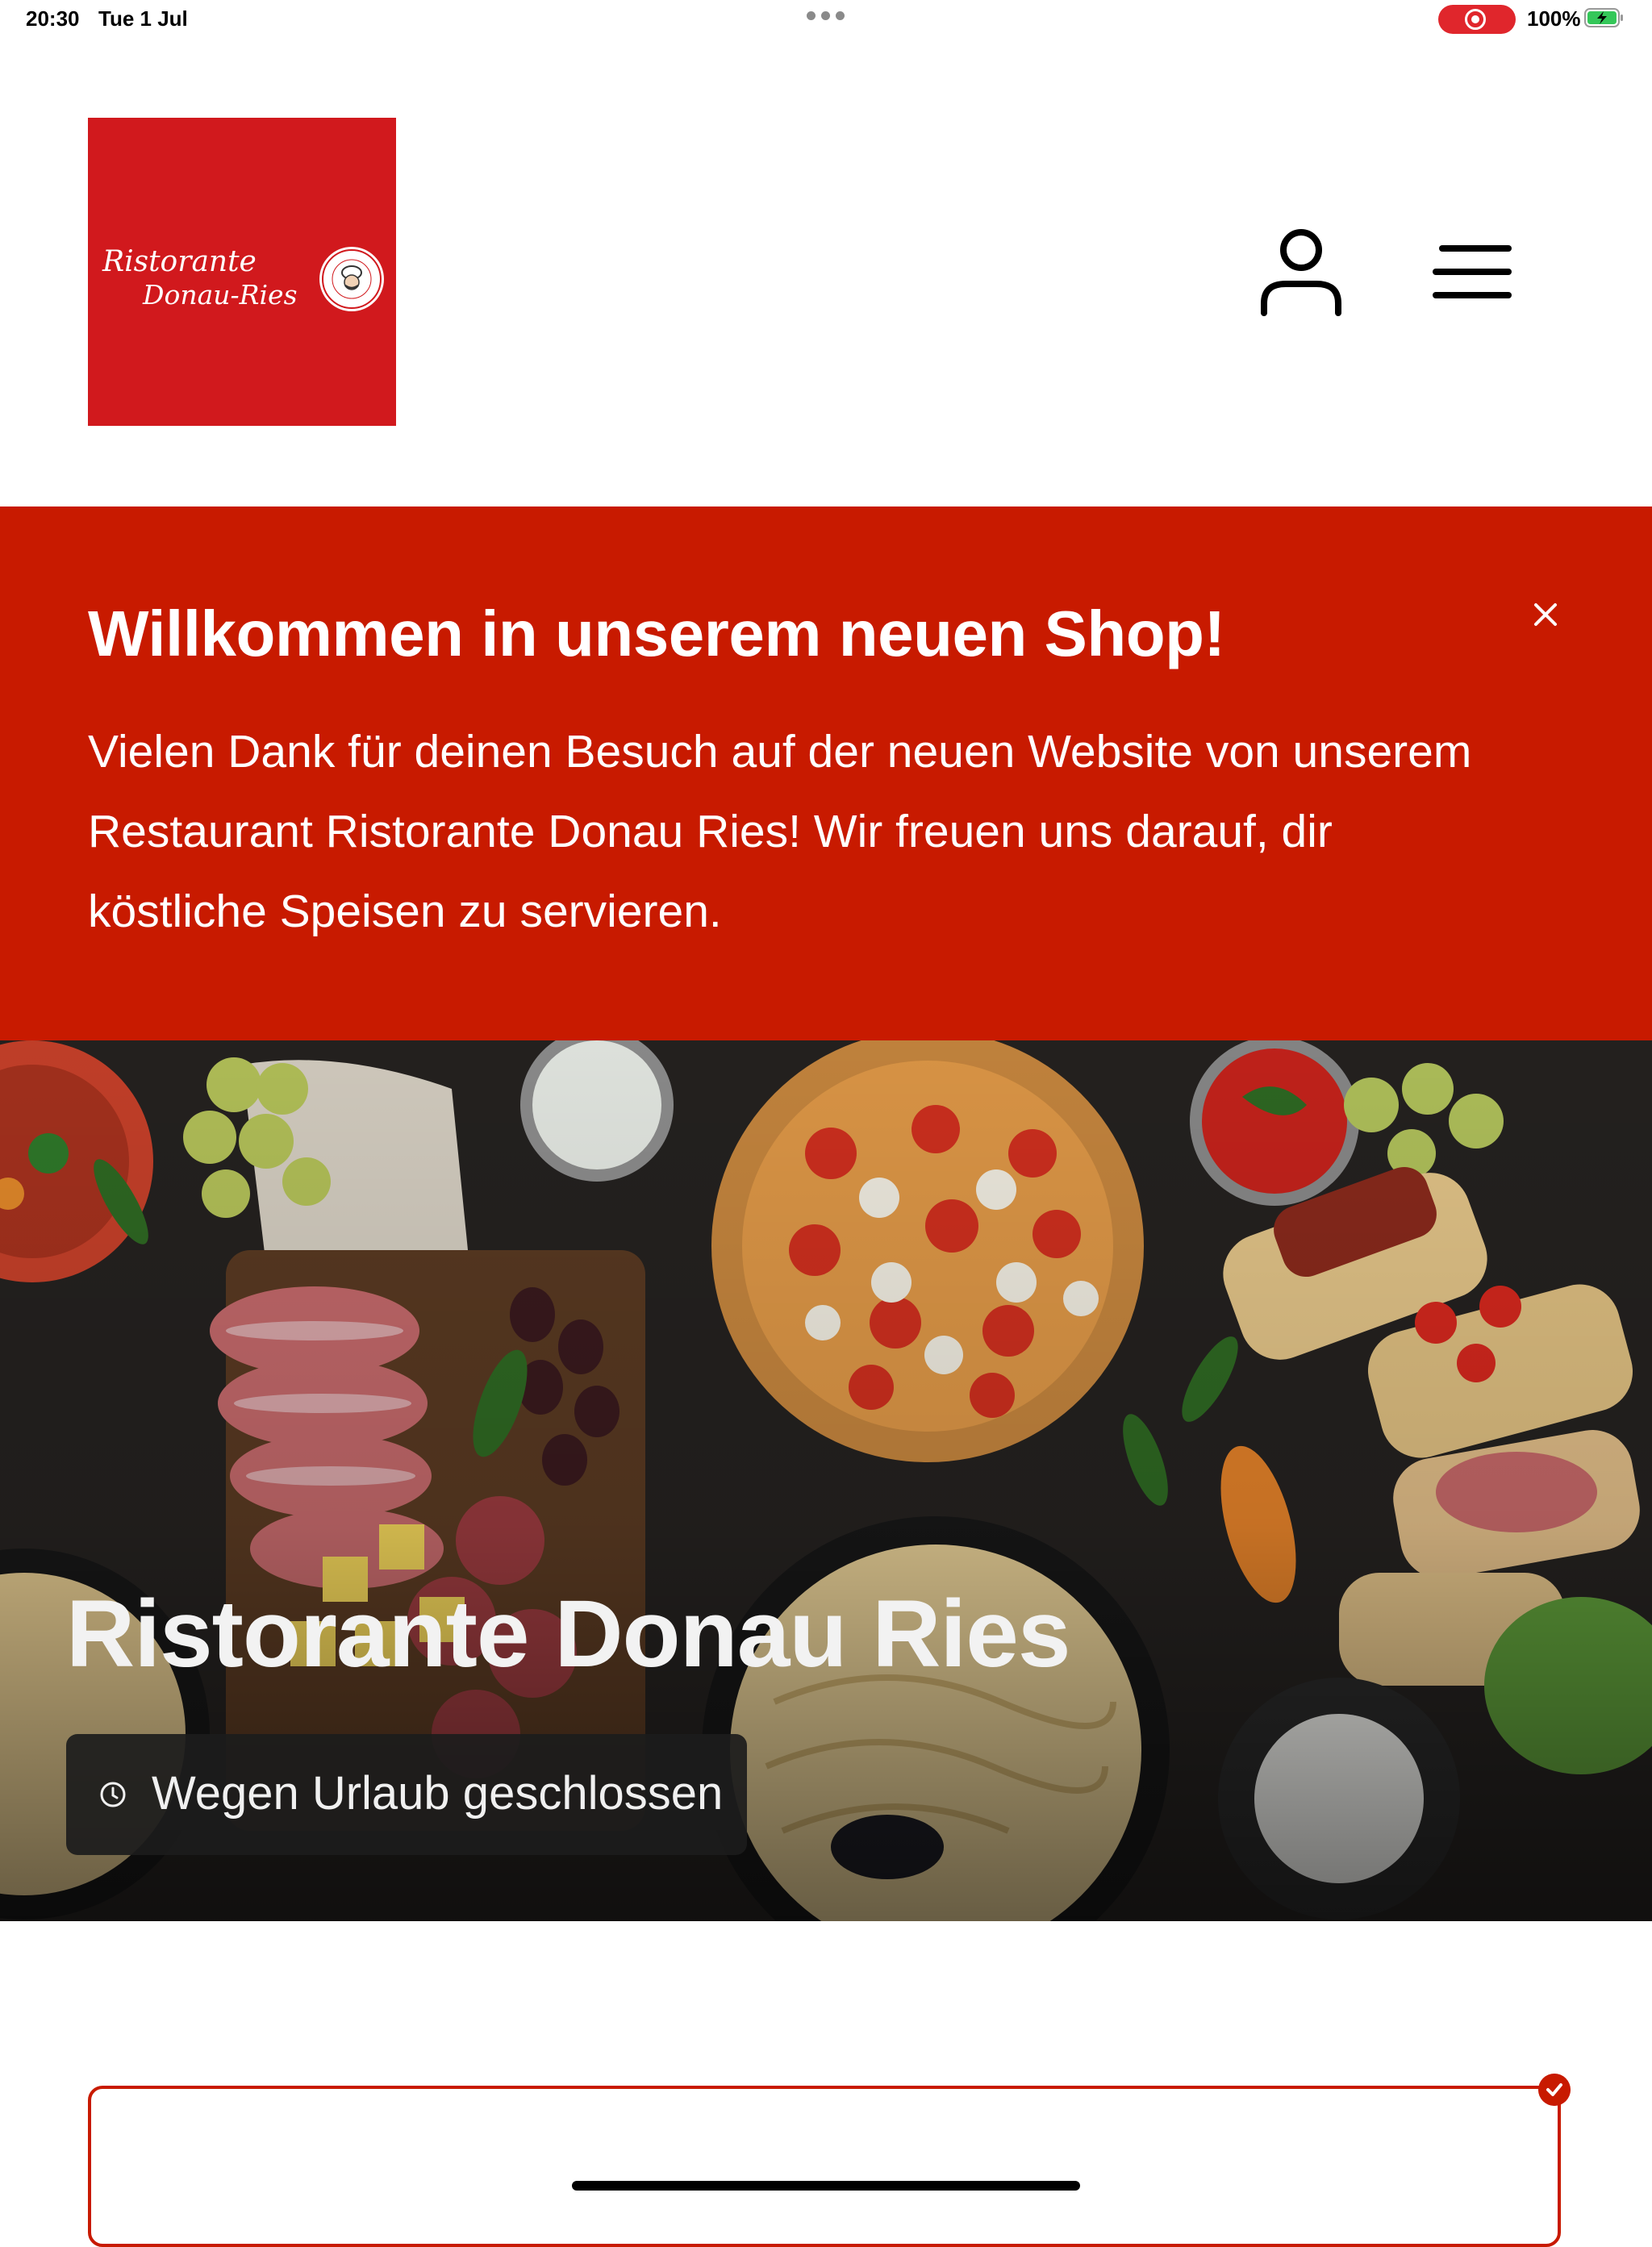 Image resolution: width=1652 pixels, height=2247 pixels. What do you see at coordinates (1477, 19) in the screenshot?
I see `screen-recording-icon` at bounding box center [1477, 19].